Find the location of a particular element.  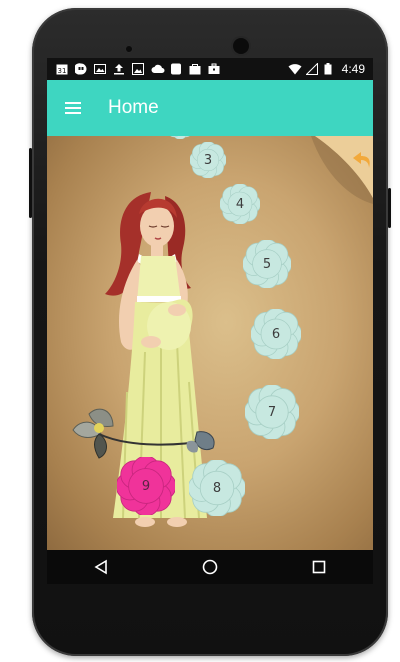

step-number: 4 is located at coordinates (240, 204).